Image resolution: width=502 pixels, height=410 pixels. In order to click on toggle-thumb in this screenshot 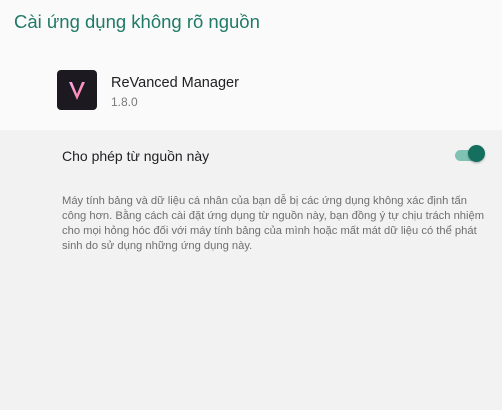, I will do `click(476, 153)`.